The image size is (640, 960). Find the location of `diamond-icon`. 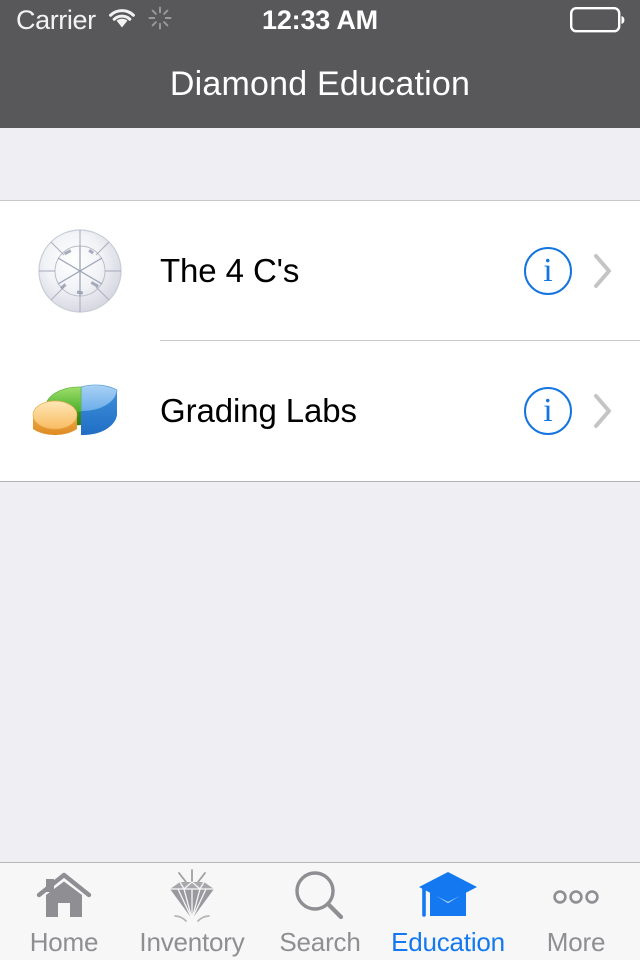

diamond-icon is located at coordinates (192, 897).